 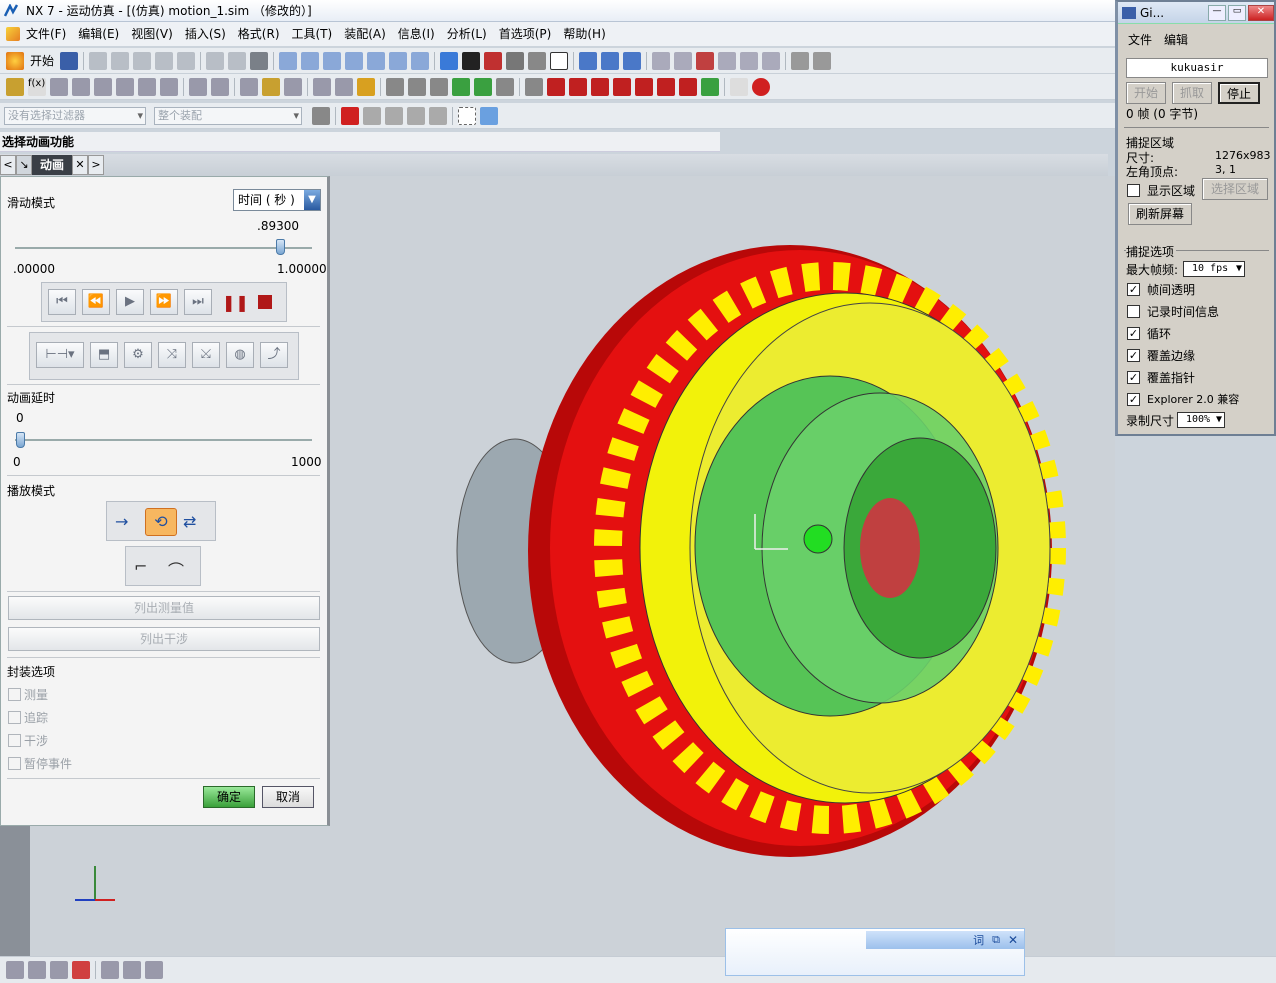 What do you see at coordinates (525, 34) in the screenshot?
I see `menu-preferences: 首选项(P)` at bounding box center [525, 34].